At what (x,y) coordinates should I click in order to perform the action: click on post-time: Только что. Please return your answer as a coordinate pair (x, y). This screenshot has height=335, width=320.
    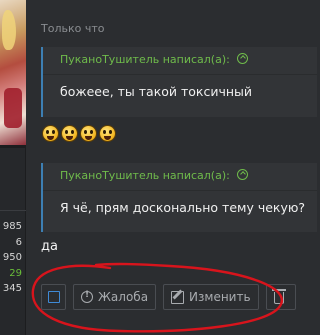
    Looking at the image, I should click on (73, 28).